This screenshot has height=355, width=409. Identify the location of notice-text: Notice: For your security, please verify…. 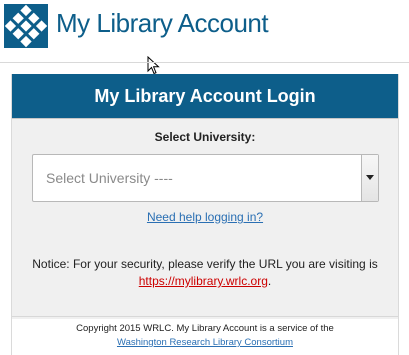
(205, 264).